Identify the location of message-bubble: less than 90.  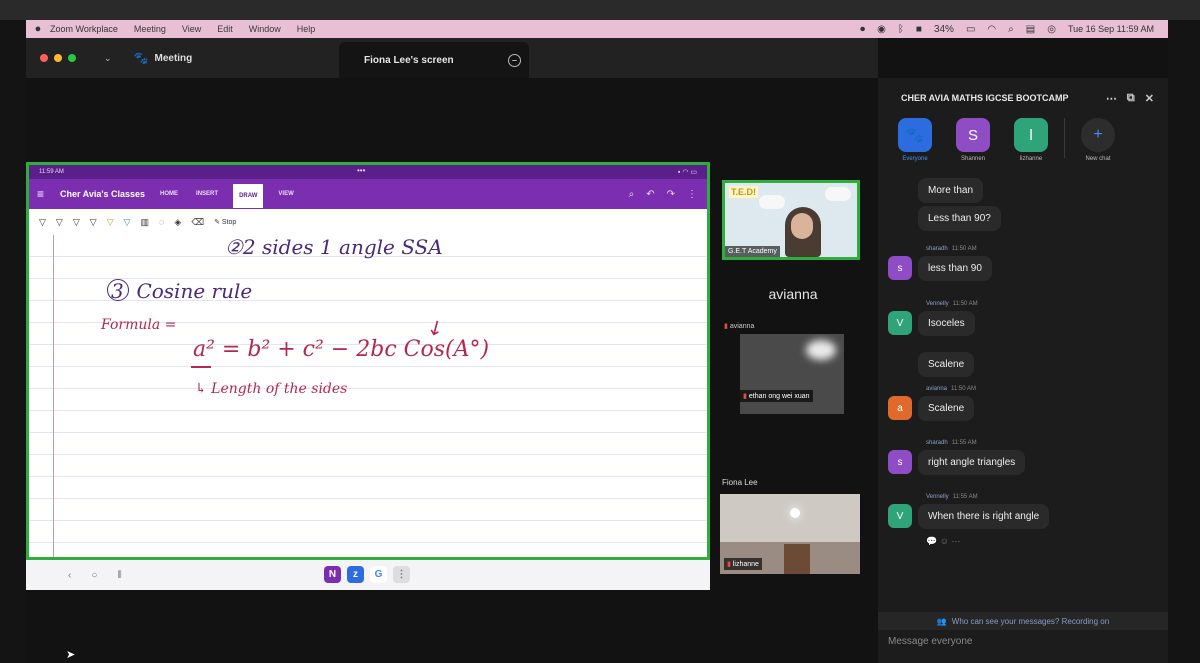
(955, 268).